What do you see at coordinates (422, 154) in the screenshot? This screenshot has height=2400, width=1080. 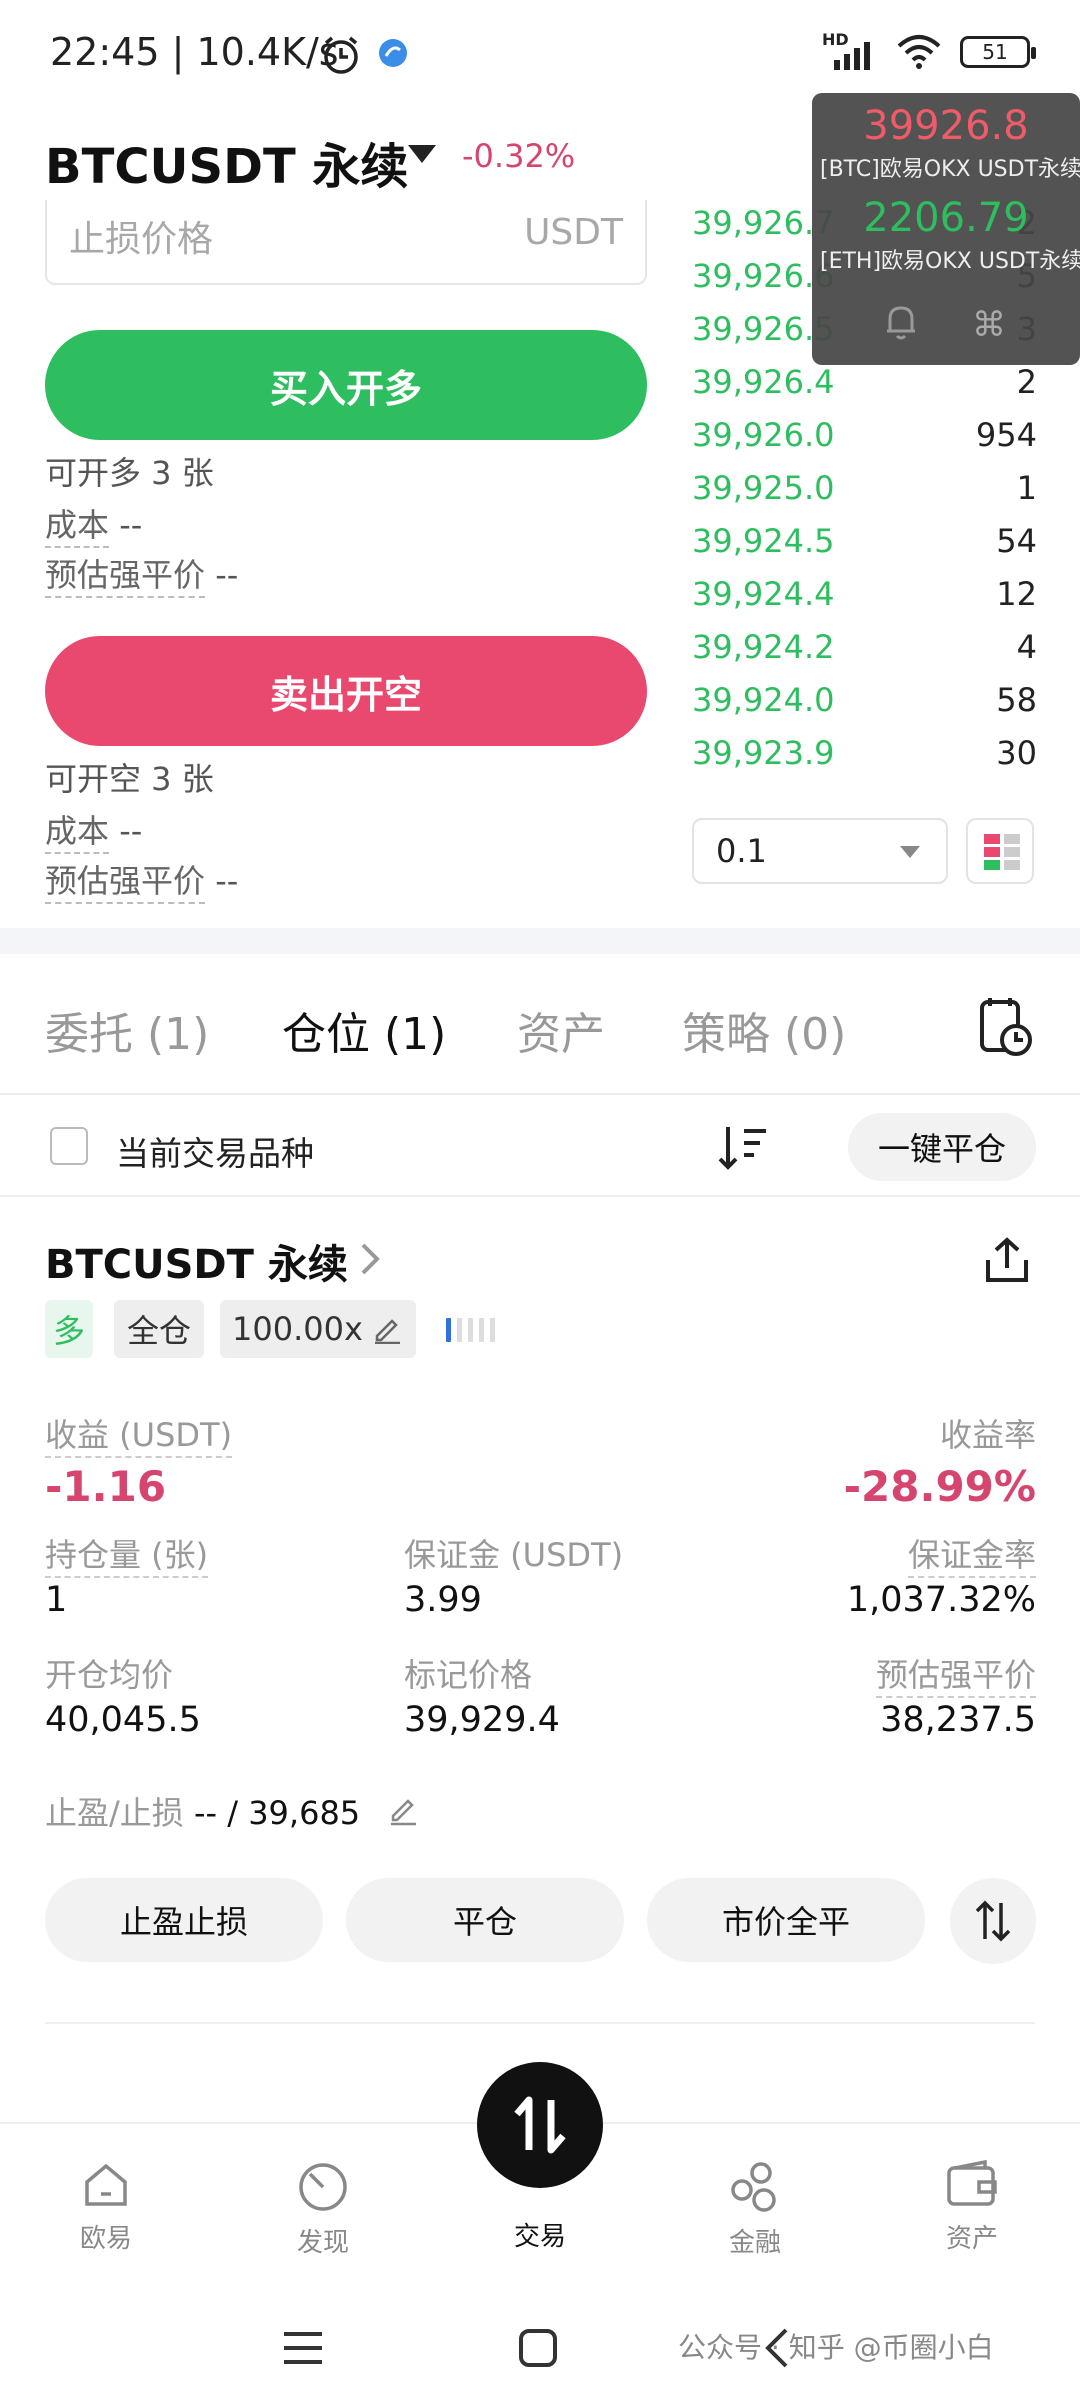 I see `pair-dropdown-icon` at bounding box center [422, 154].